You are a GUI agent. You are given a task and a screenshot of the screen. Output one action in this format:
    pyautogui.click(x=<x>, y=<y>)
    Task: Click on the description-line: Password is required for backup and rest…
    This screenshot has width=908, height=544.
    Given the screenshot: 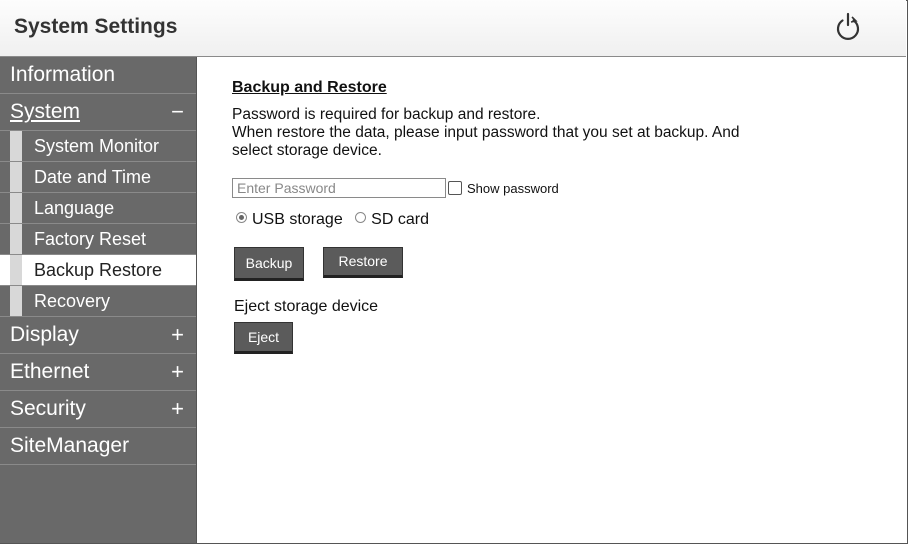 What is the action you would take?
    pyautogui.click(x=386, y=114)
    